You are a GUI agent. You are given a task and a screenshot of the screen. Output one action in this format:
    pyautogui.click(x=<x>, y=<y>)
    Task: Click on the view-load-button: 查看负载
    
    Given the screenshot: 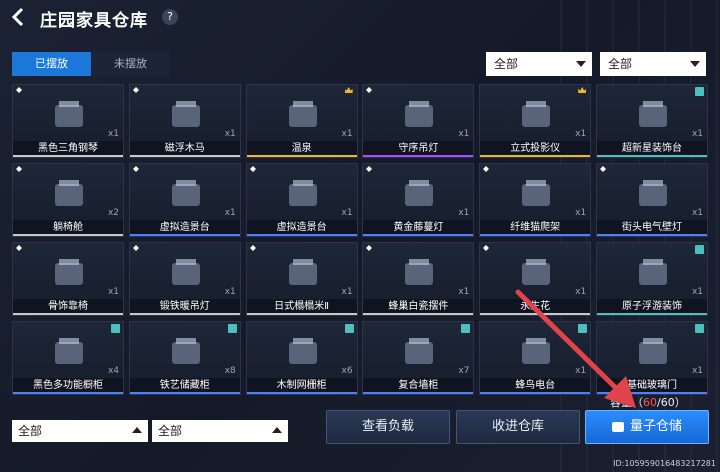 What is the action you would take?
    pyautogui.click(x=388, y=427)
    